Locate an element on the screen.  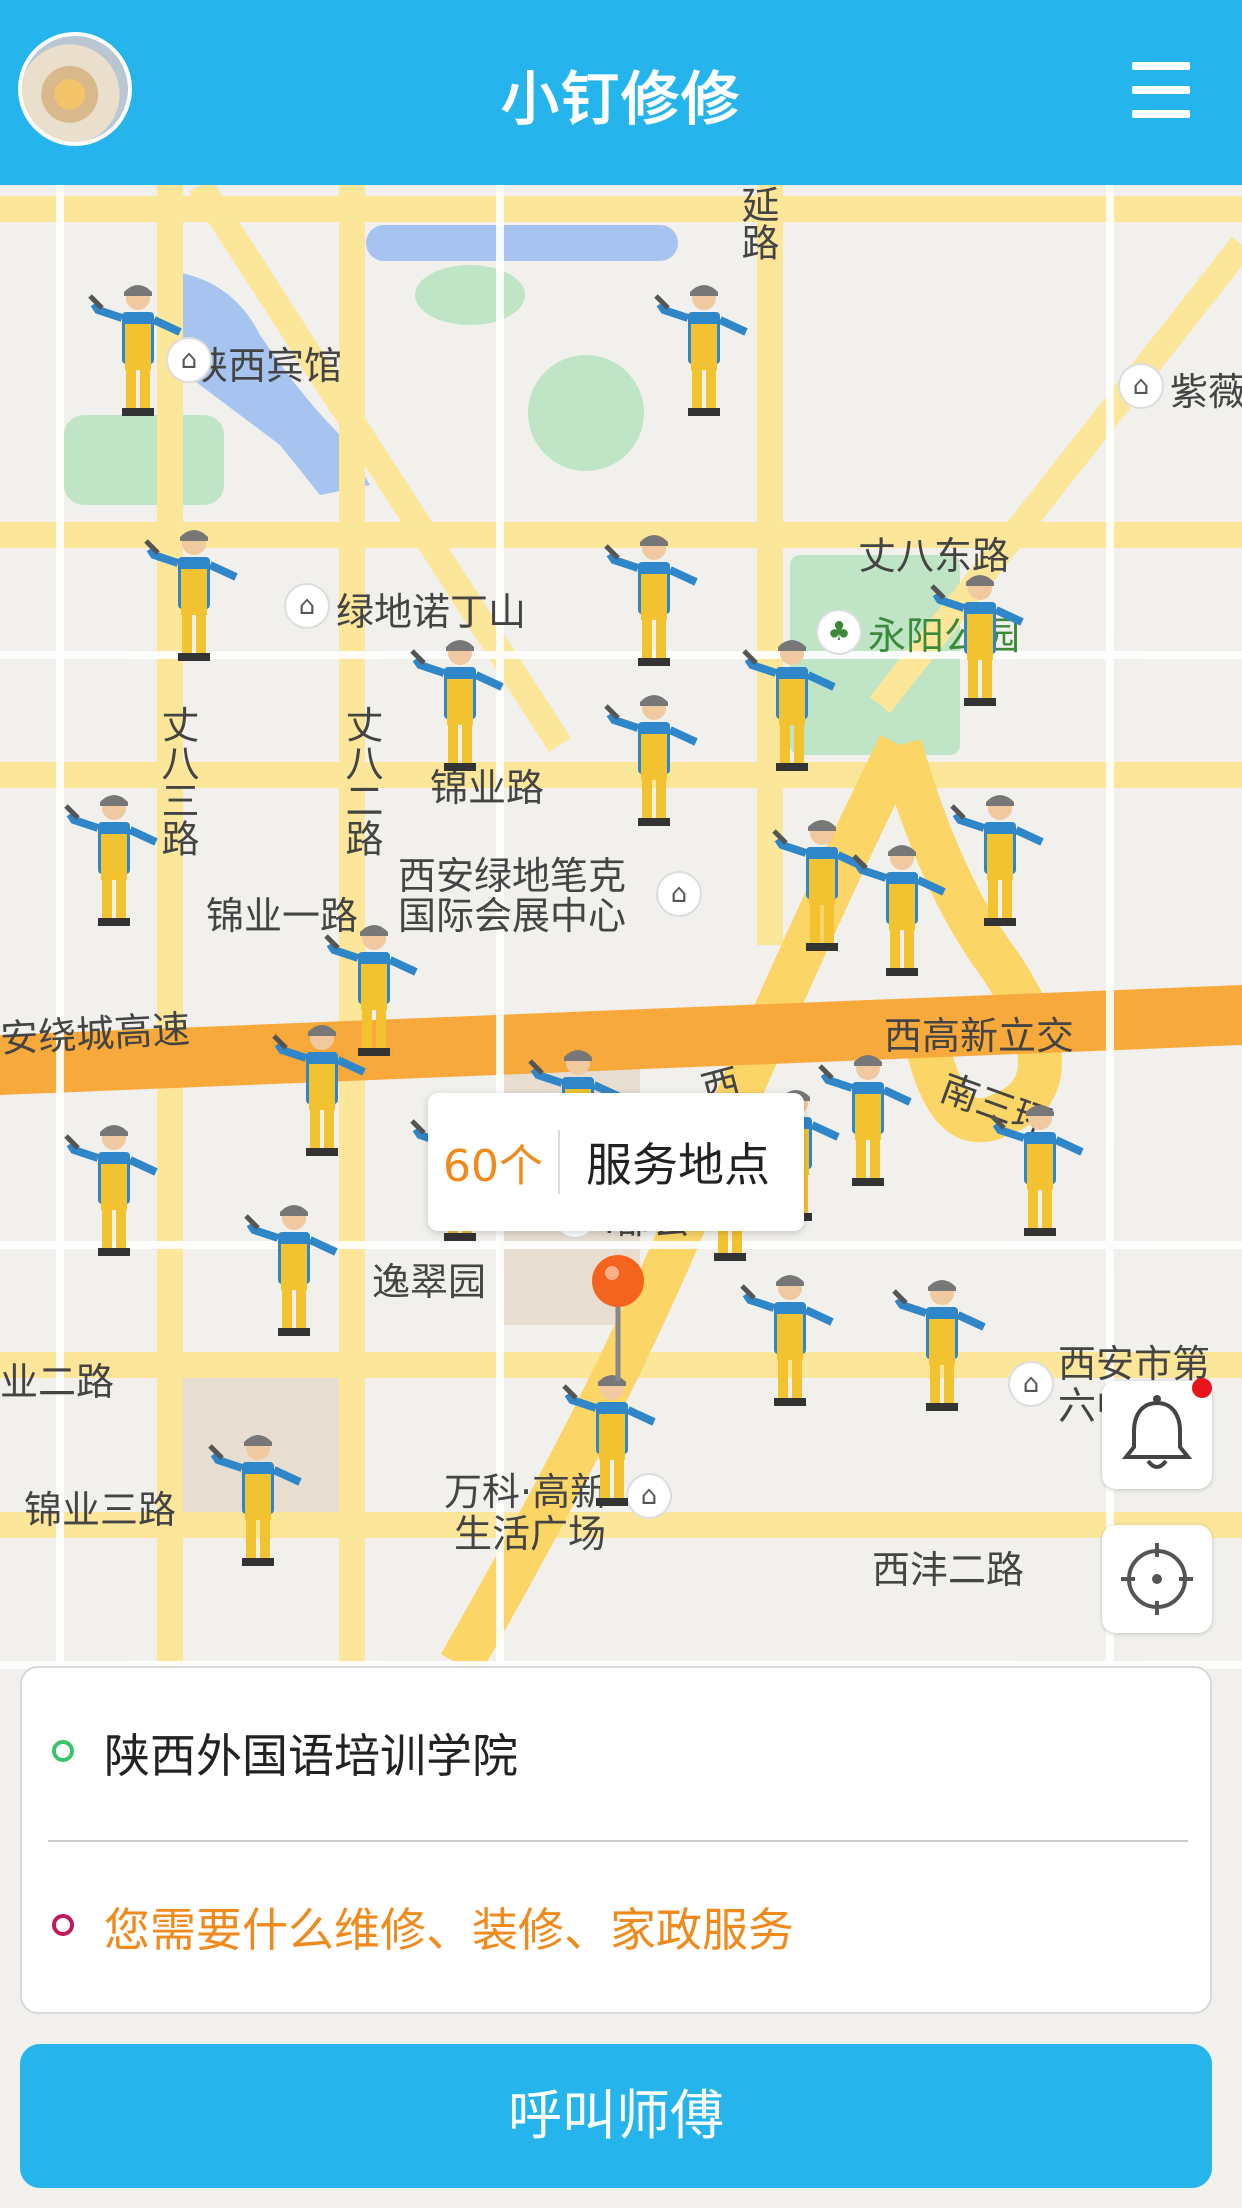
notification-badge-dot is located at coordinates (1202, 1388).